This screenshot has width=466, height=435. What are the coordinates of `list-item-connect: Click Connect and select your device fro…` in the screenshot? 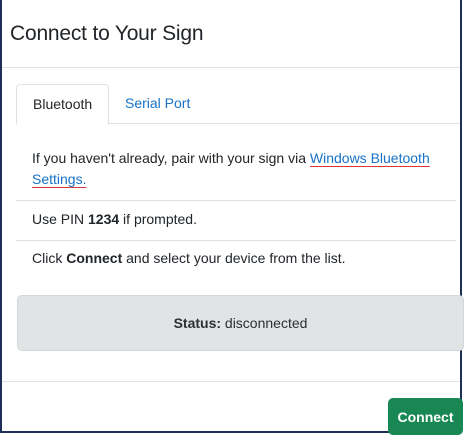 It's located at (236, 260).